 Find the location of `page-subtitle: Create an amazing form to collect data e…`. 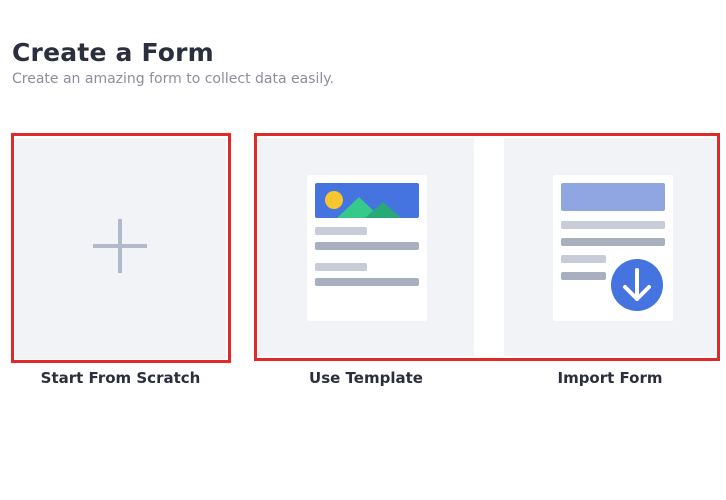

page-subtitle: Create an amazing form to collect data e… is located at coordinates (173, 79).